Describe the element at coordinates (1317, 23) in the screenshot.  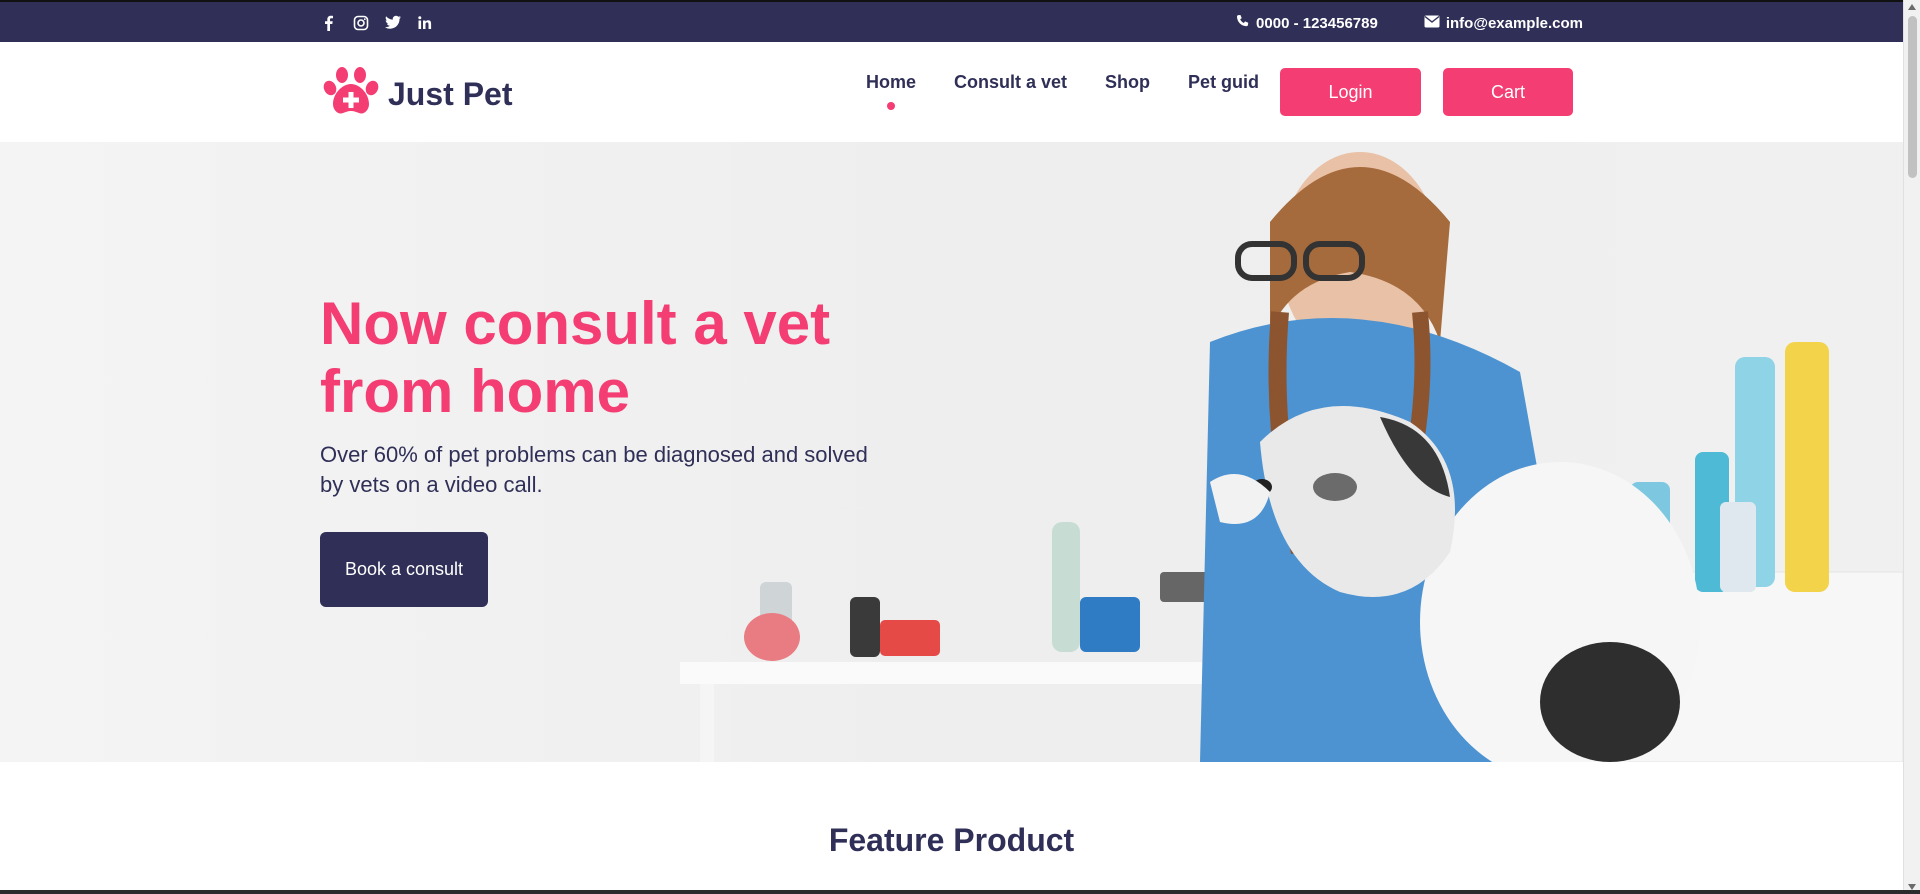
I see `phone-number: 0000 - 123456789` at that location.